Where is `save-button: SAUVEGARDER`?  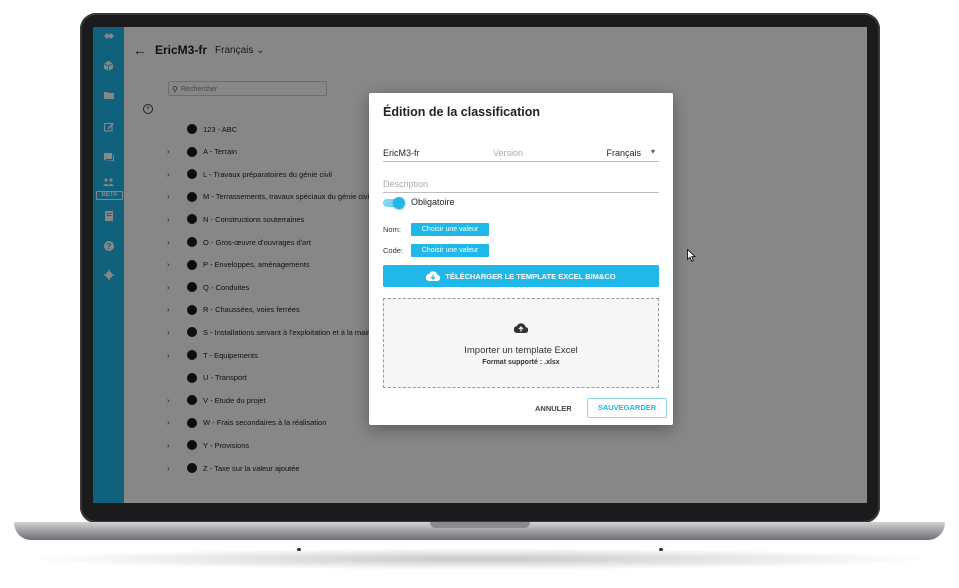 save-button: SAUVEGARDER is located at coordinates (627, 408).